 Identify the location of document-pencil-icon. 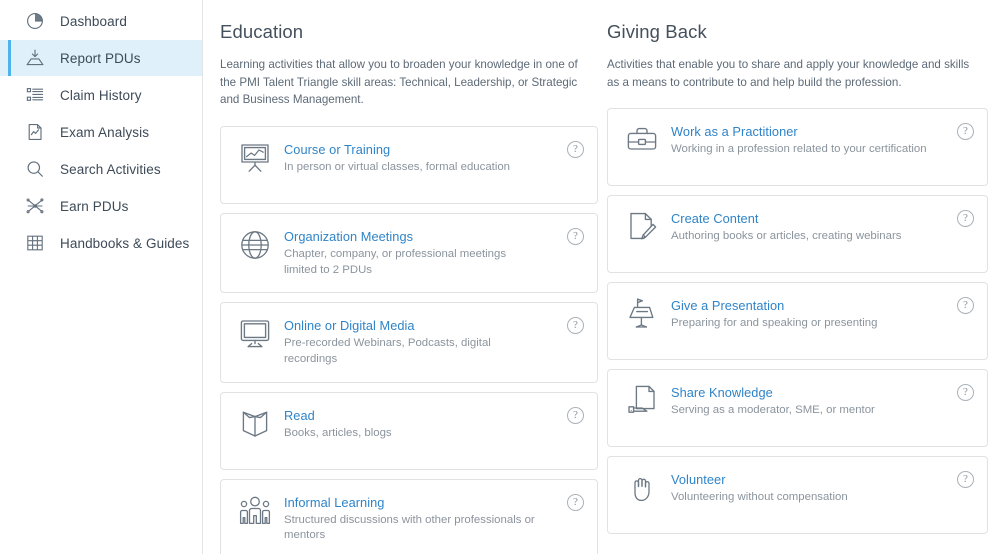
(642, 229).